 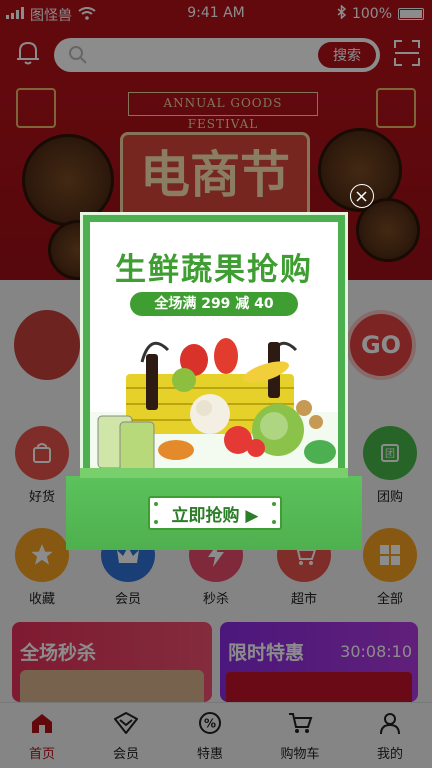 I want to click on popup-title: 生鲜蔬果抢购, so click(x=214, y=266).